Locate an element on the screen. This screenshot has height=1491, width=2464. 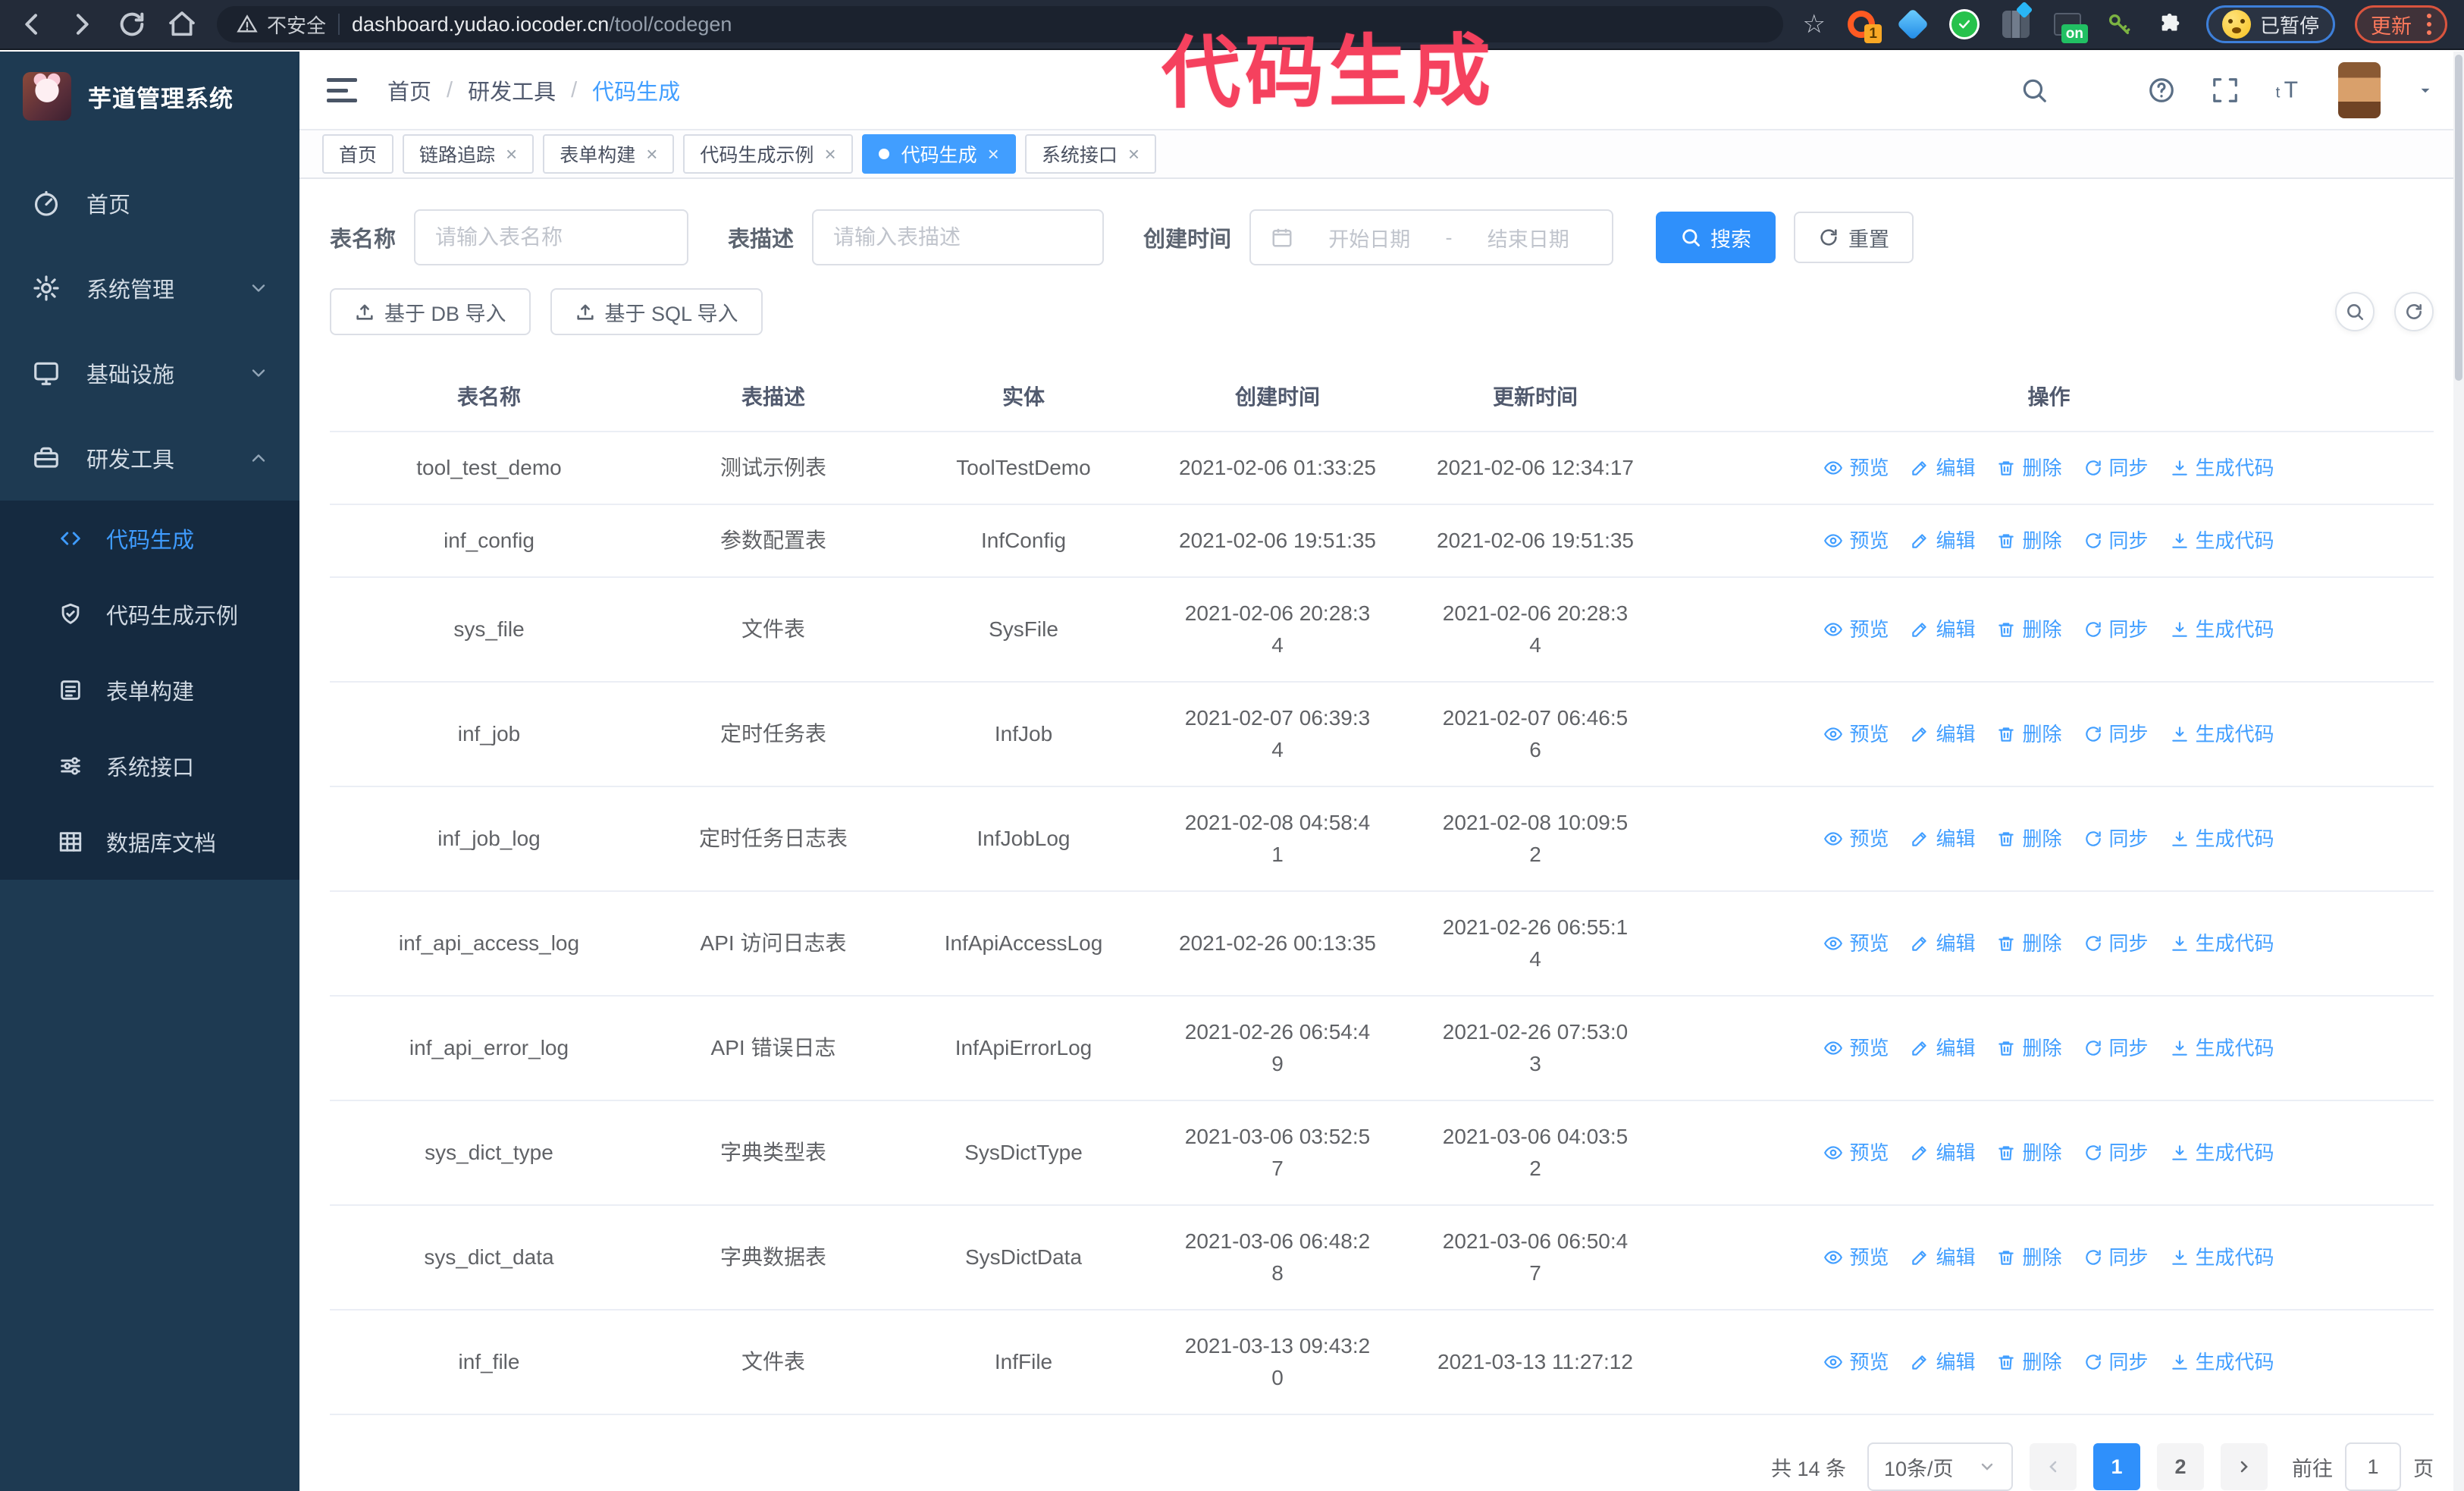
orange-ring-extension-icon: 1 is located at coordinates (1863, 25).